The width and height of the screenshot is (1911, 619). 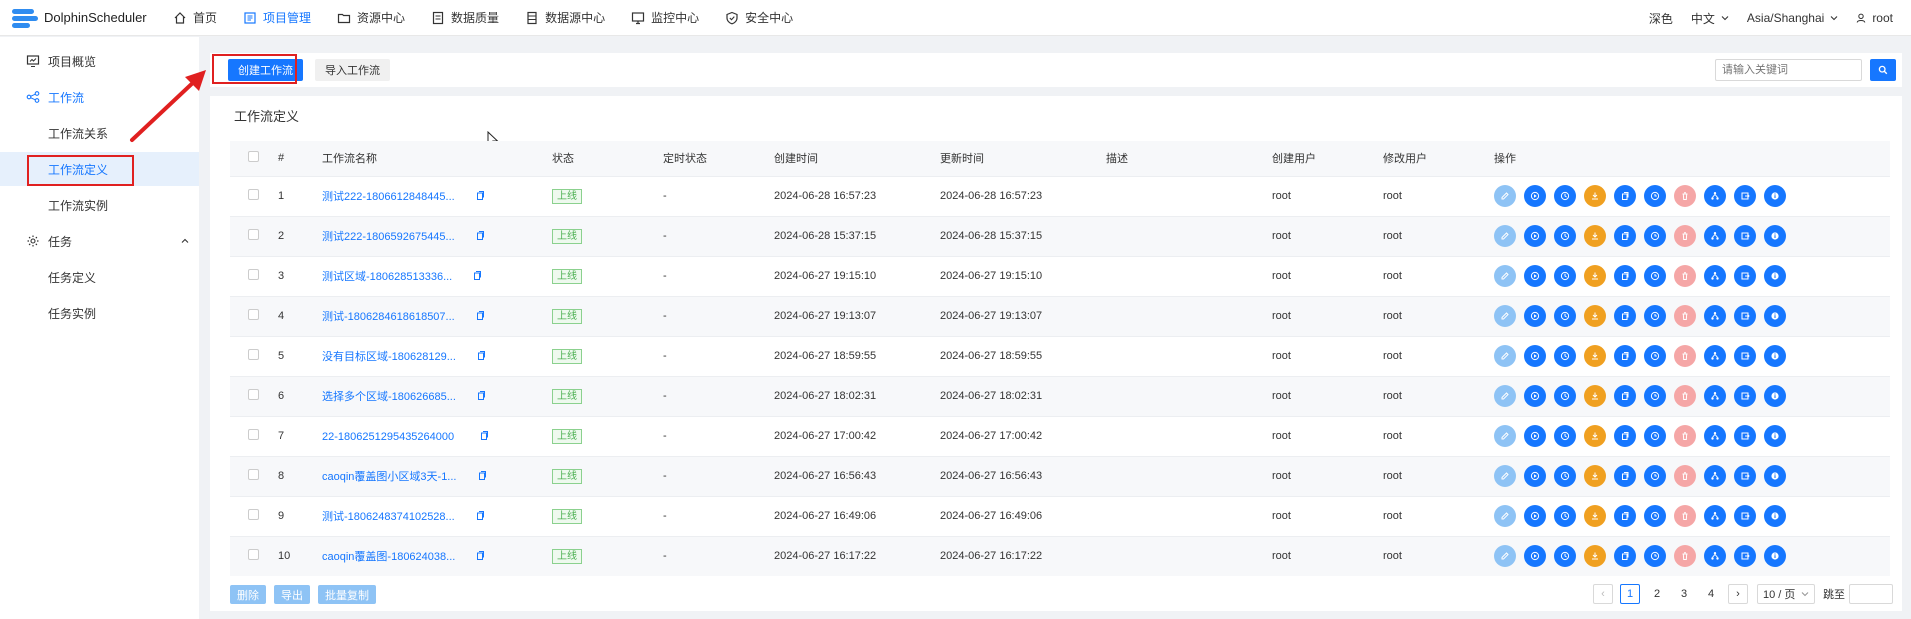 I want to click on language-select: 中文, so click(x=1710, y=18).